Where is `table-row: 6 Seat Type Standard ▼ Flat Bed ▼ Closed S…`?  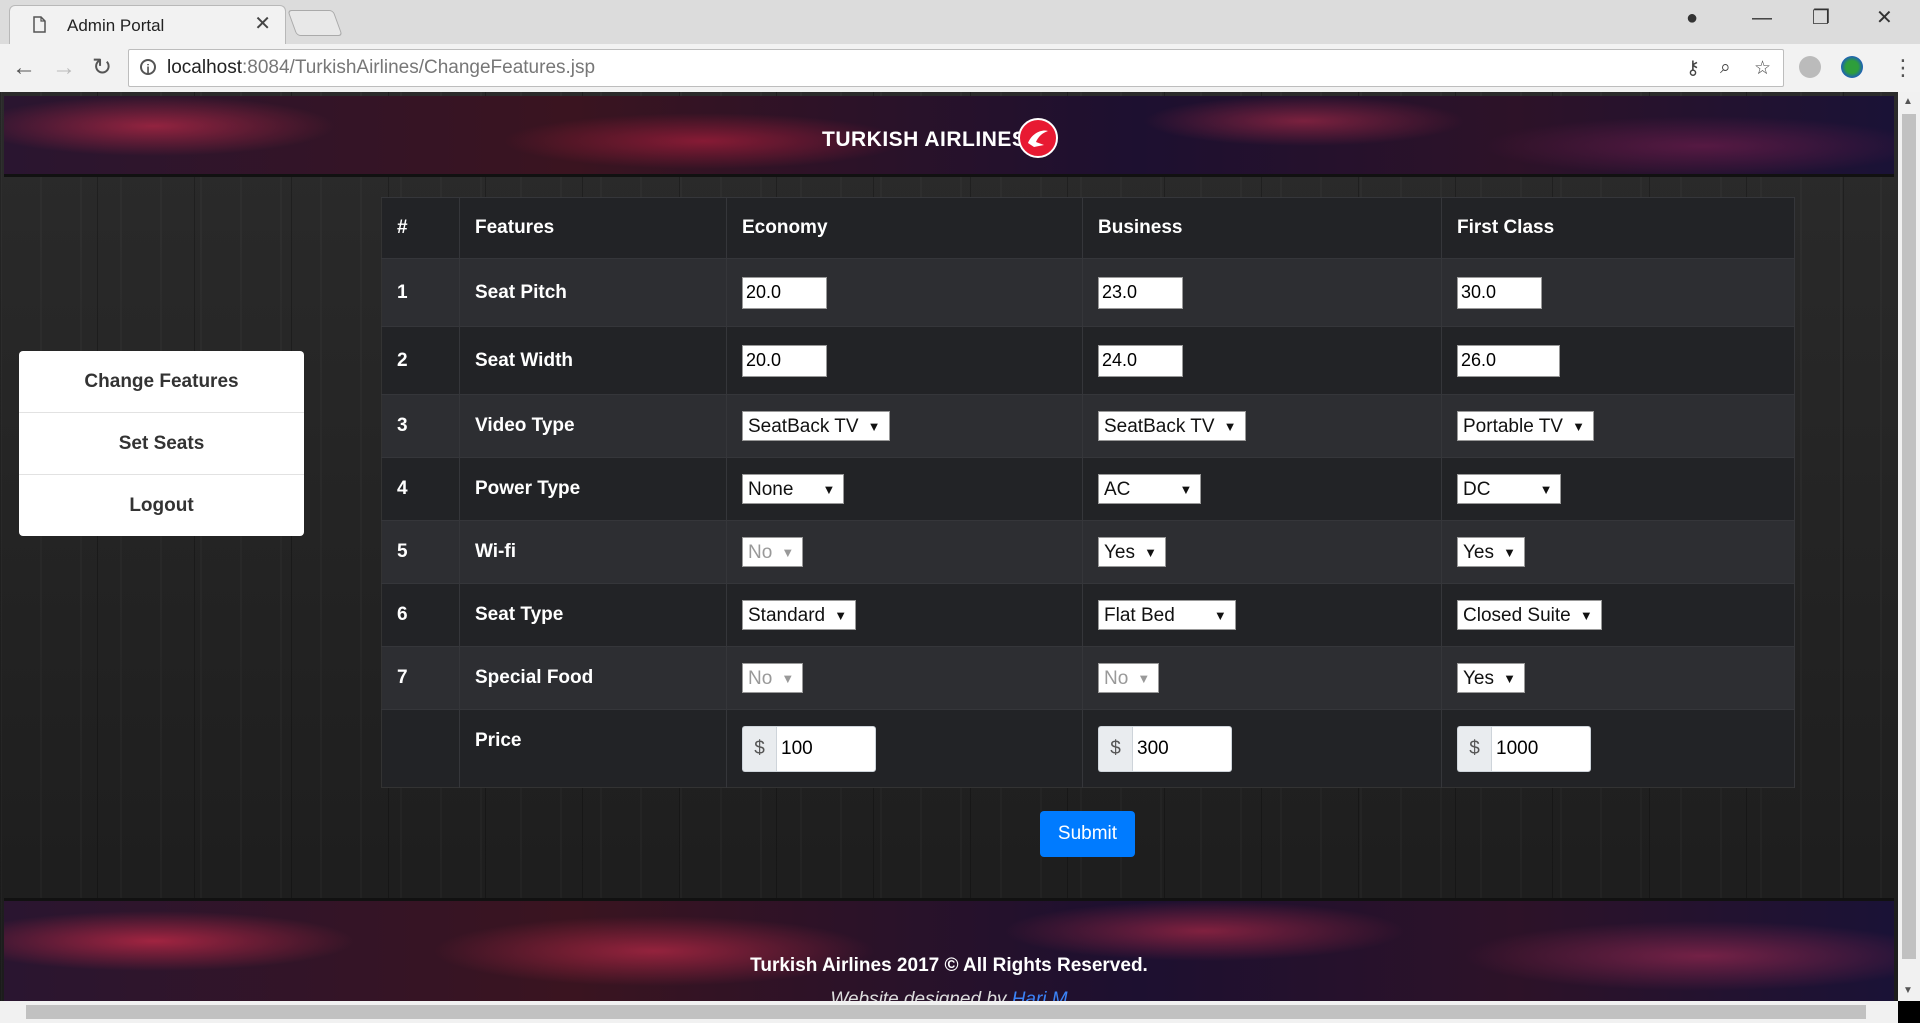
table-row: 6 Seat Type Standard ▼ Flat Bed ▼ Closed S… is located at coordinates (1088, 615).